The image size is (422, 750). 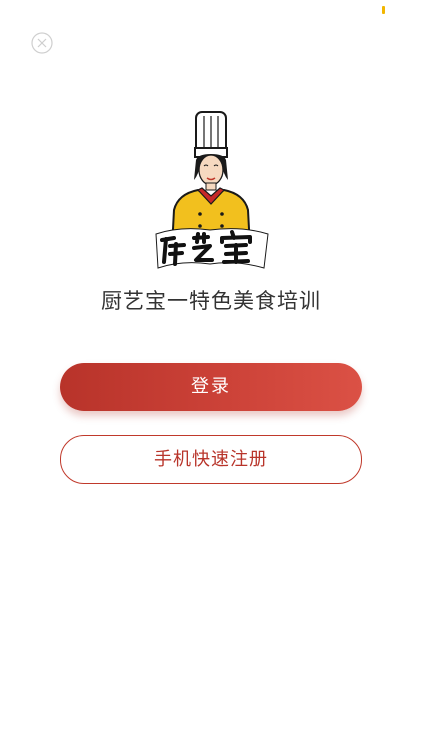 I want to click on app-title: 厨艺宝一特色美食培训, so click(x=211, y=301).